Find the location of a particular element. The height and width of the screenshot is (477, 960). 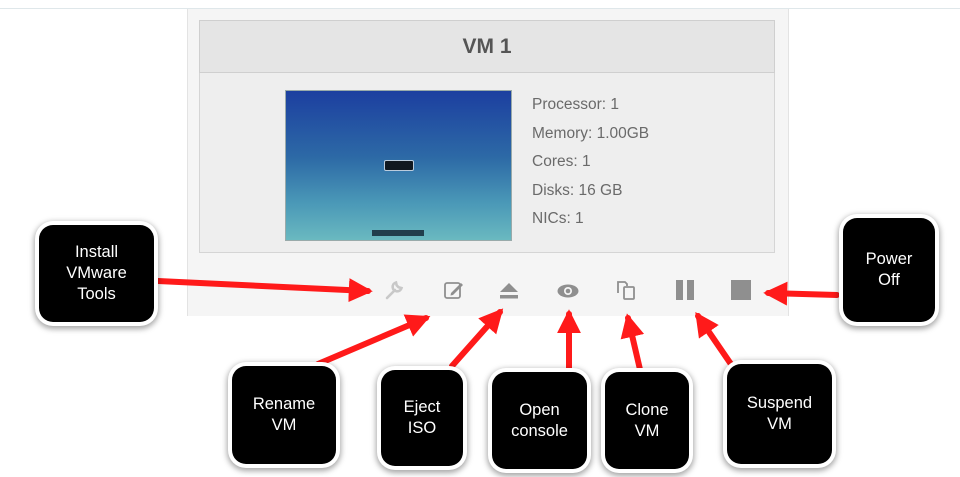

callout-open-console: Open console is located at coordinates (539, 420).